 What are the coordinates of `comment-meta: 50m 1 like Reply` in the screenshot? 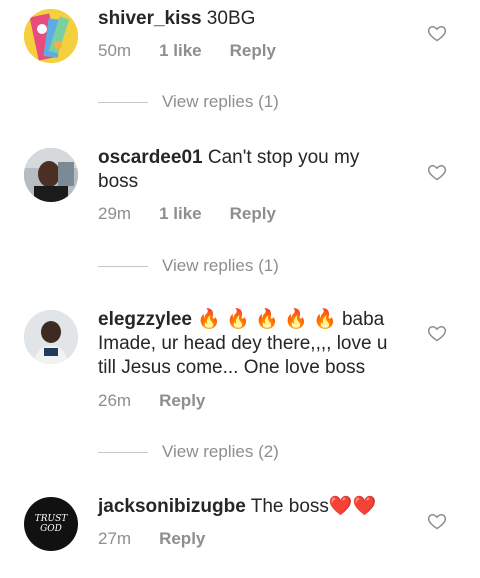 It's located at (187, 51).